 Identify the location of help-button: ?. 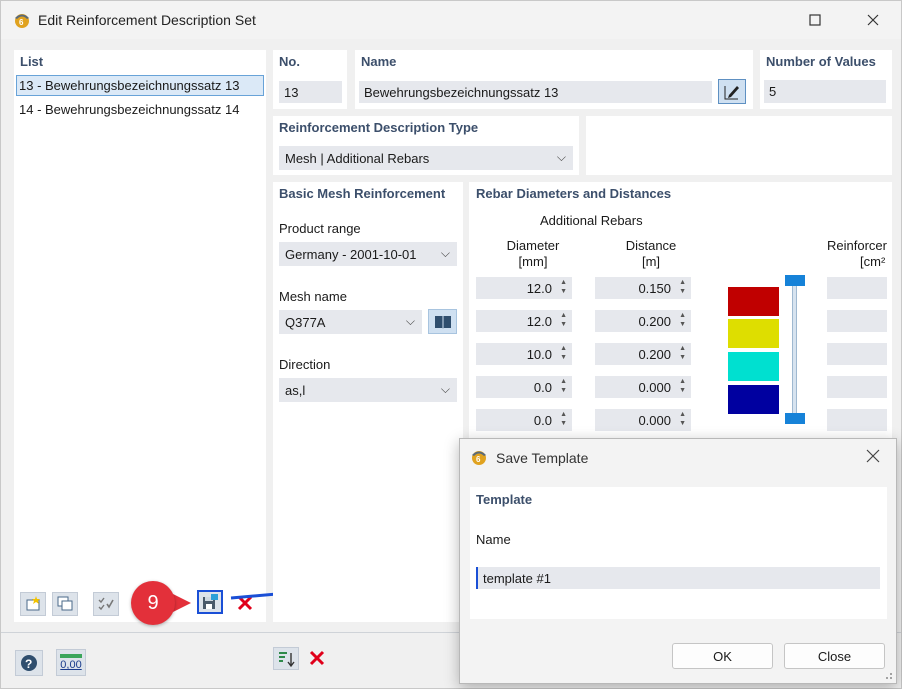
(29, 663).